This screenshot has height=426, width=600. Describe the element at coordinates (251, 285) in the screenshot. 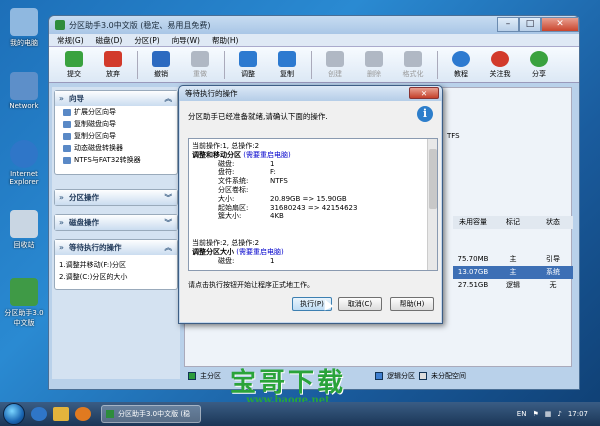

I see `dialog-footer-text: 请点击执行按钮开始让程序正式地工作。` at that location.